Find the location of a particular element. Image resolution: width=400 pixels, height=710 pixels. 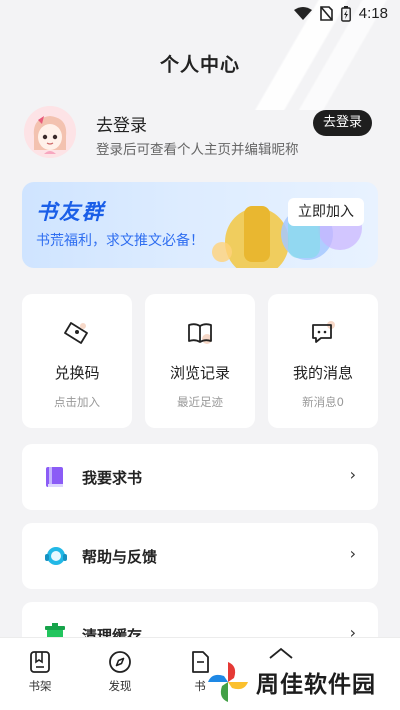

status-time: 4:18 is located at coordinates (373, 13).